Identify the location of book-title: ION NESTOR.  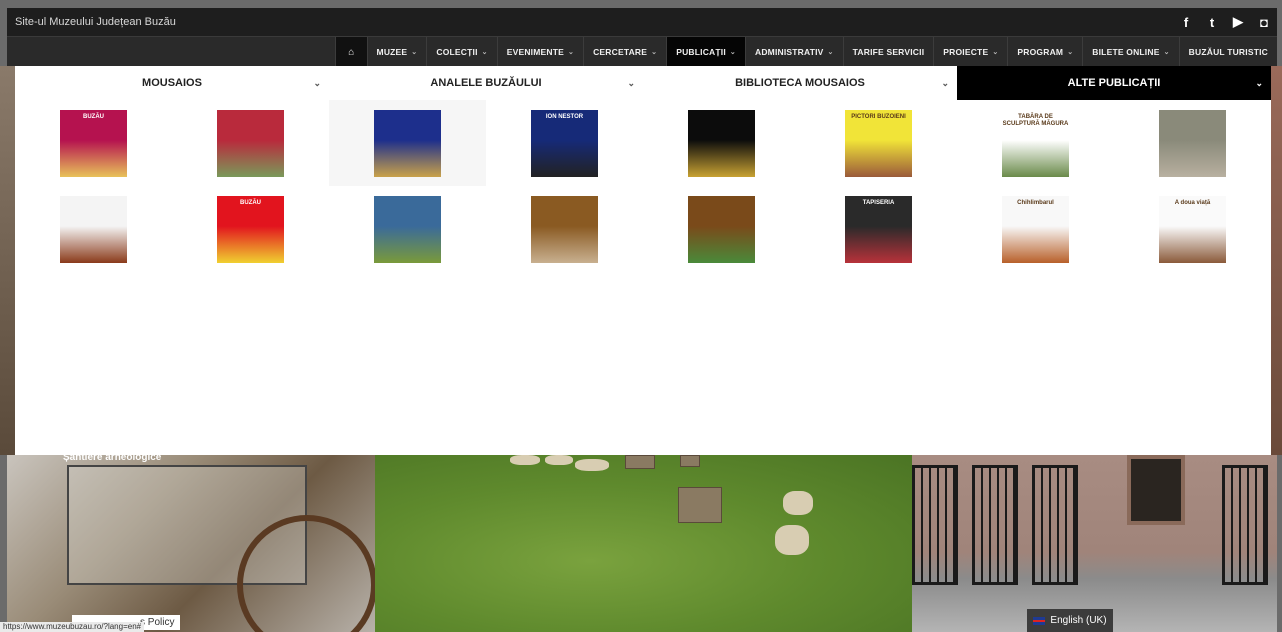
(564, 116).